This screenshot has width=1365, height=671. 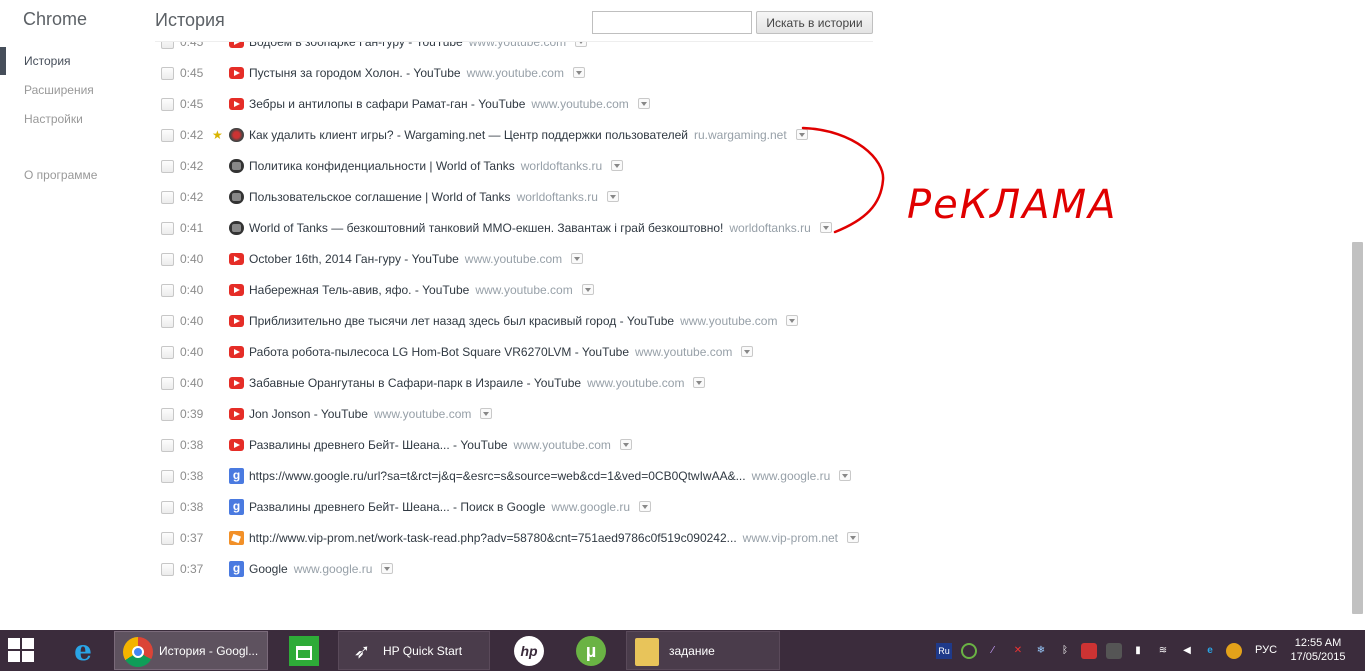 I want to click on page-scrollbar, so click(x=1357, y=315).